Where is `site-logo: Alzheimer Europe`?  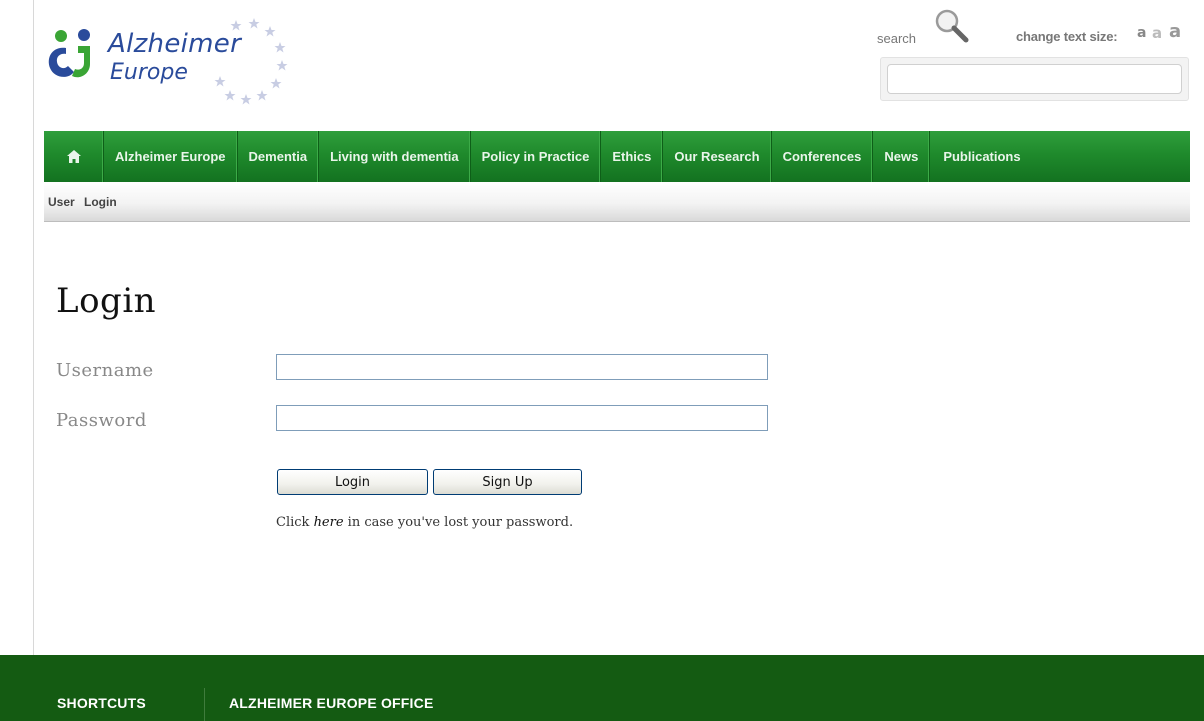 site-logo: Alzheimer Europe is located at coordinates (174, 64).